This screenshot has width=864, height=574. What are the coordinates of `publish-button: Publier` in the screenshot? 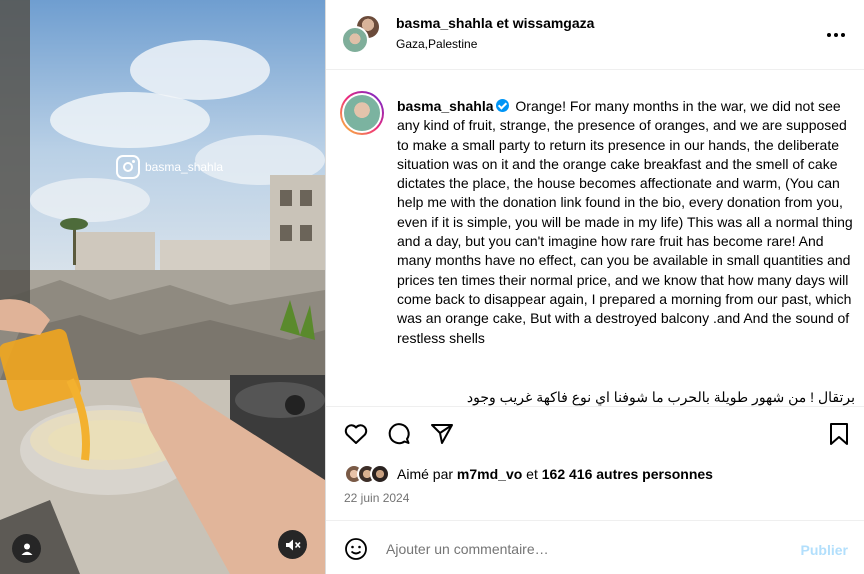 It's located at (824, 550).